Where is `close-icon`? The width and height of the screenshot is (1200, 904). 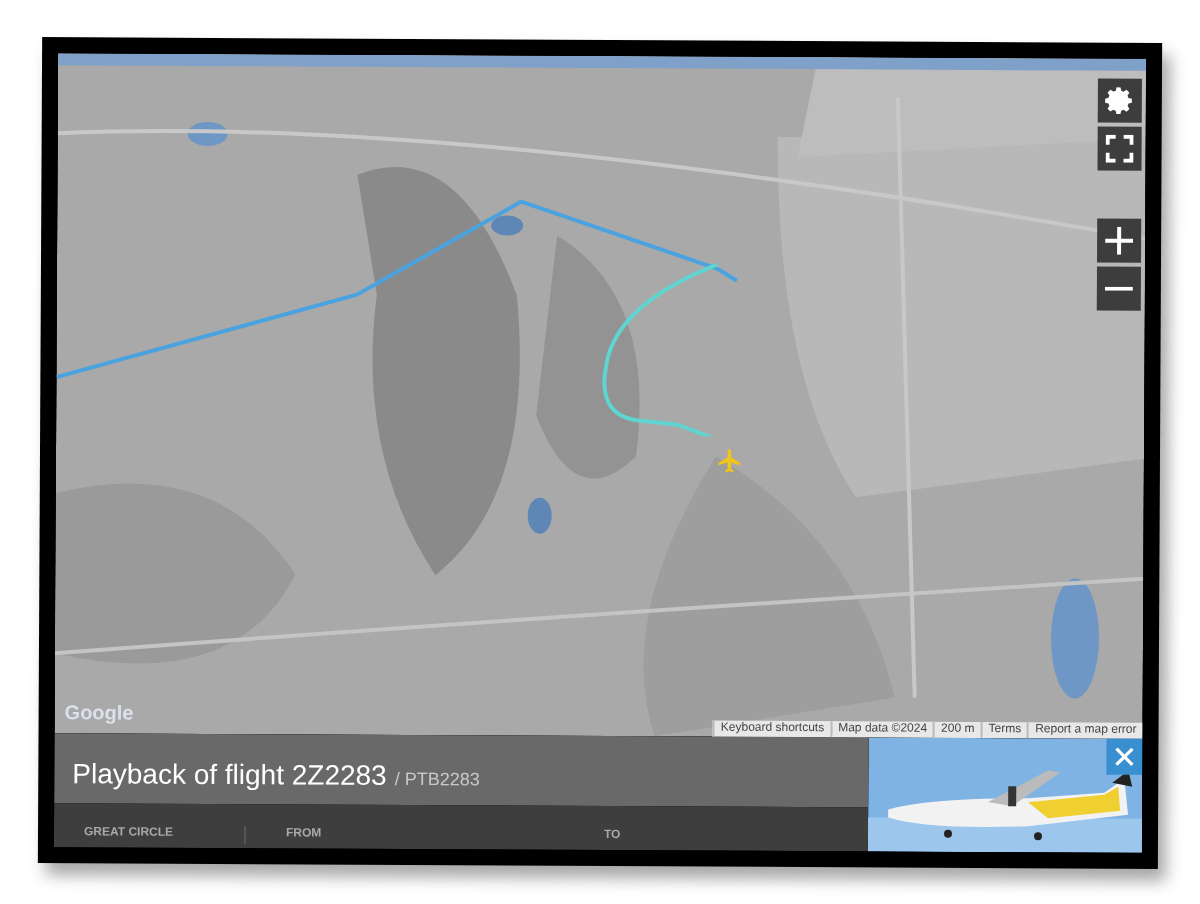 close-icon is located at coordinates (1124, 756).